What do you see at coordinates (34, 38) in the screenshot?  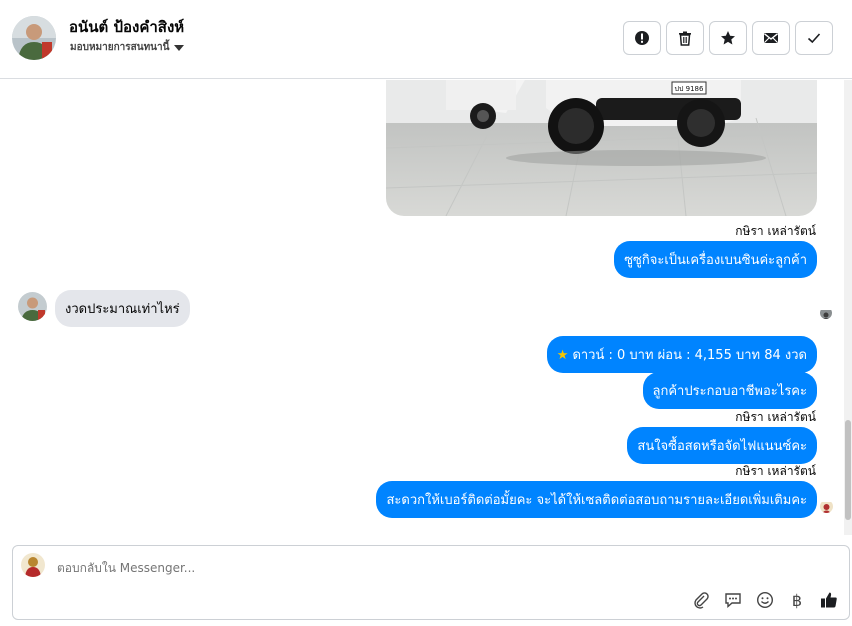 I see `contact-avatar` at bounding box center [34, 38].